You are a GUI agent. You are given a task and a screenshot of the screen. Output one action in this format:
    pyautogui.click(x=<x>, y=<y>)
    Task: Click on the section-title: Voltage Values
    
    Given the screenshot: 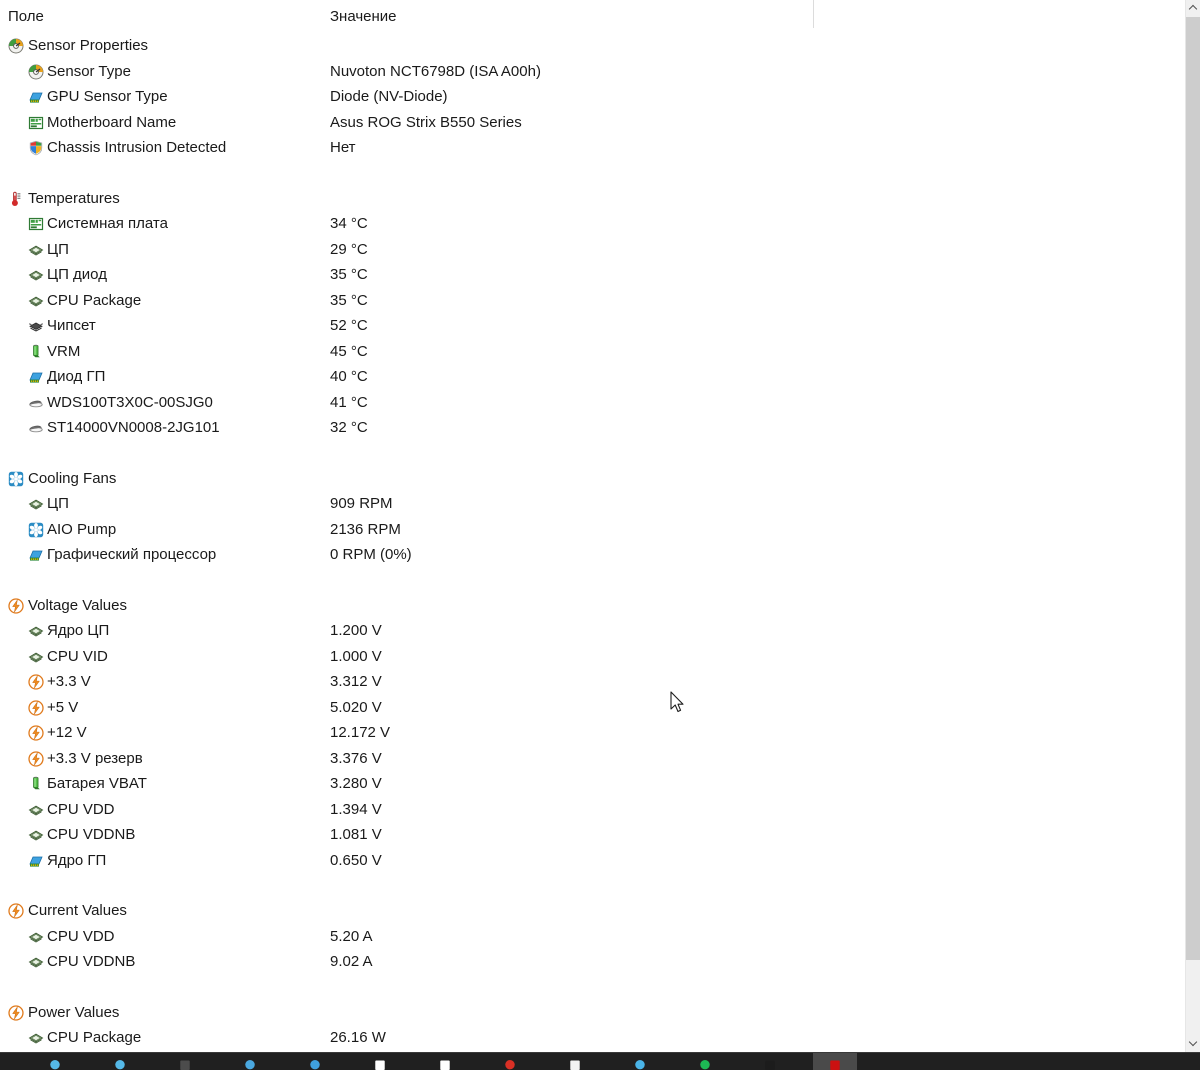 What is the action you would take?
    pyautogui.click(x=77, y=605)
    